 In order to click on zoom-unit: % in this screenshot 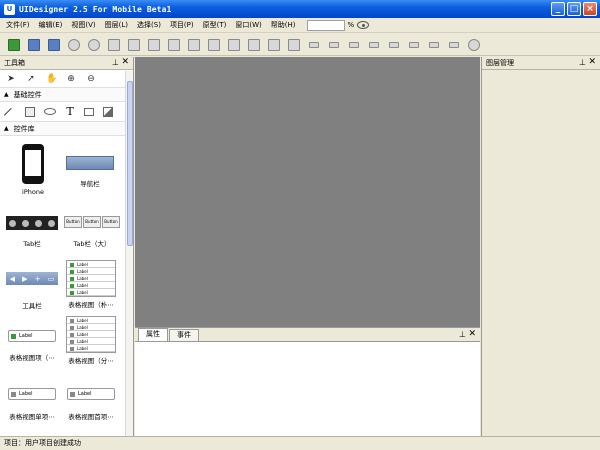, I will do `click(351, 25)`.